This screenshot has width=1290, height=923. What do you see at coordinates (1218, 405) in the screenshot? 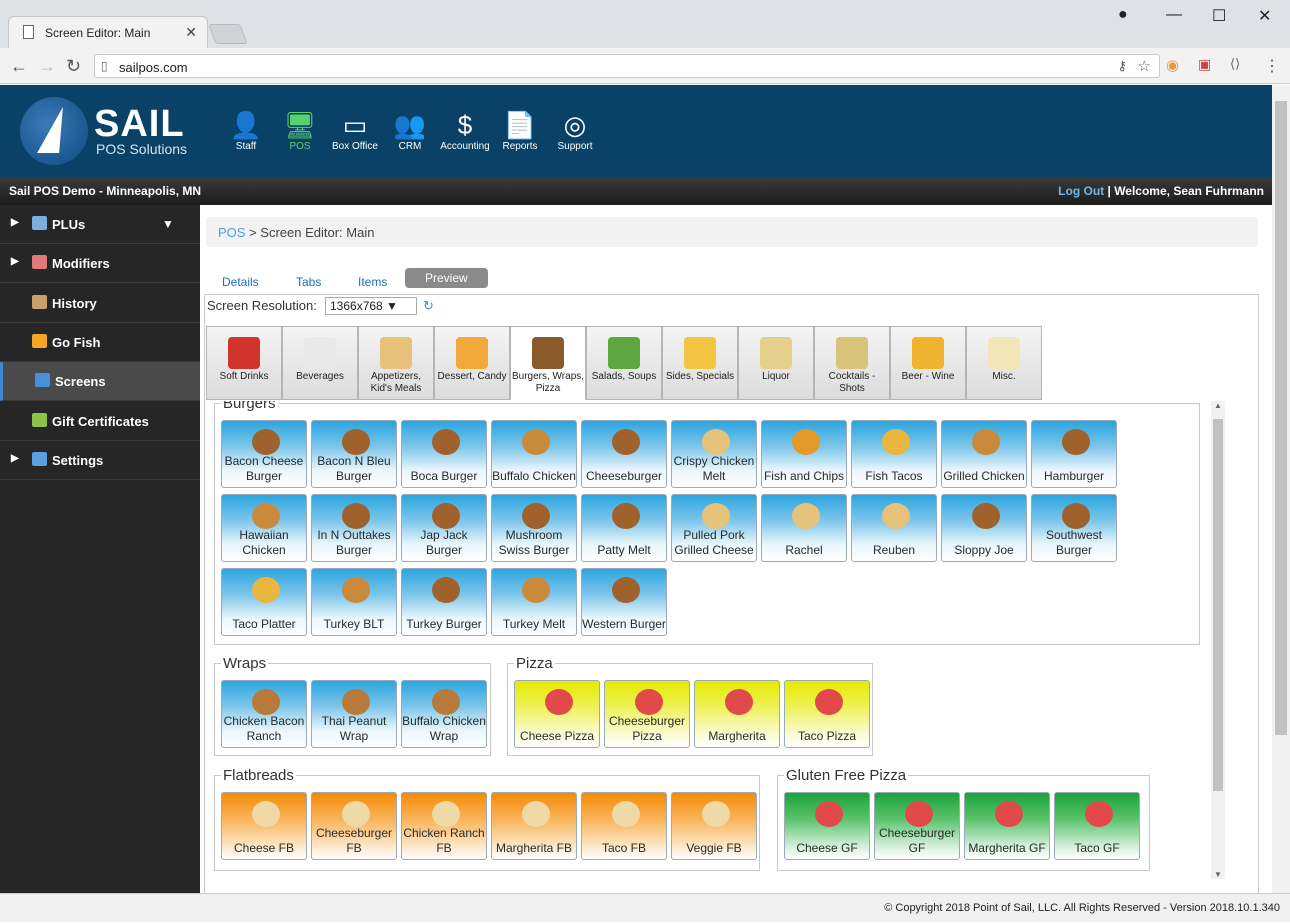
I see `scroll-up-icon: ▲` at bounding box center [1218, 405].